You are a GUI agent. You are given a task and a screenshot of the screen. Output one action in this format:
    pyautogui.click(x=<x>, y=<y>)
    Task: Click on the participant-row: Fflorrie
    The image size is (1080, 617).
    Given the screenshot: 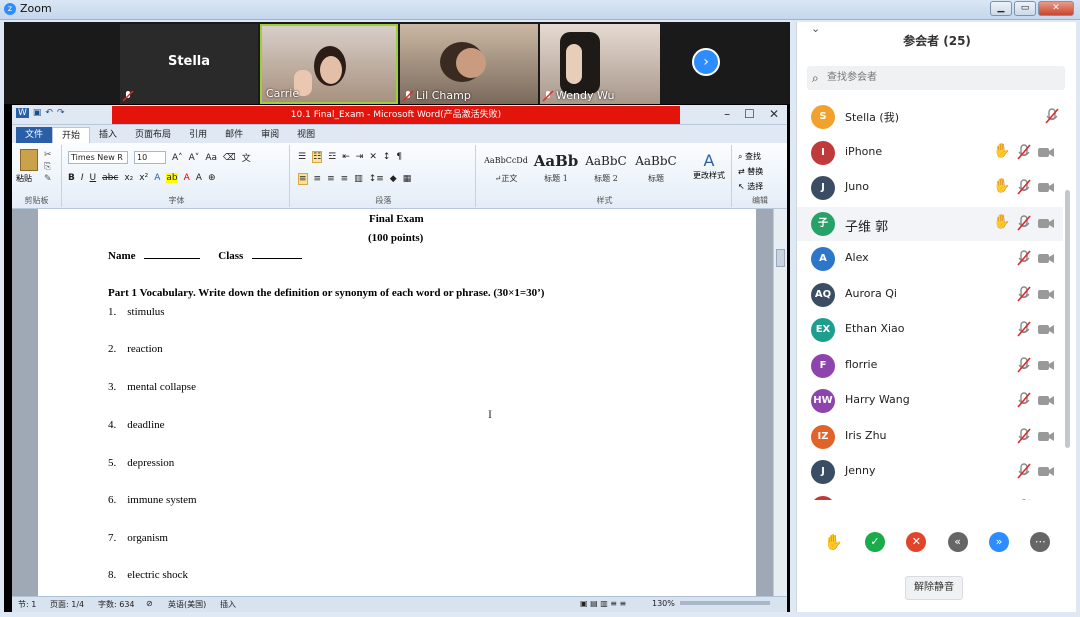 What is the action you would take?
    pyautogui.click(x=930, y=366)
    